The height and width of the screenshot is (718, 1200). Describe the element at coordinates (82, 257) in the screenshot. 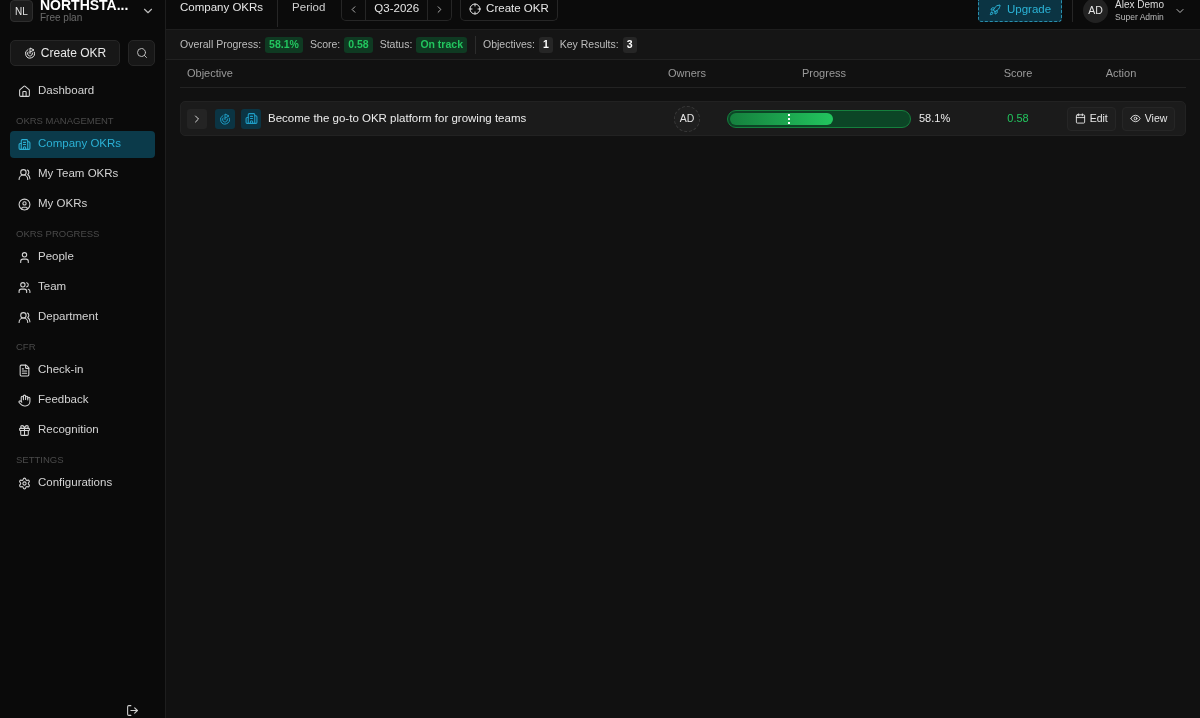

I see `nav-item: People` at that location.